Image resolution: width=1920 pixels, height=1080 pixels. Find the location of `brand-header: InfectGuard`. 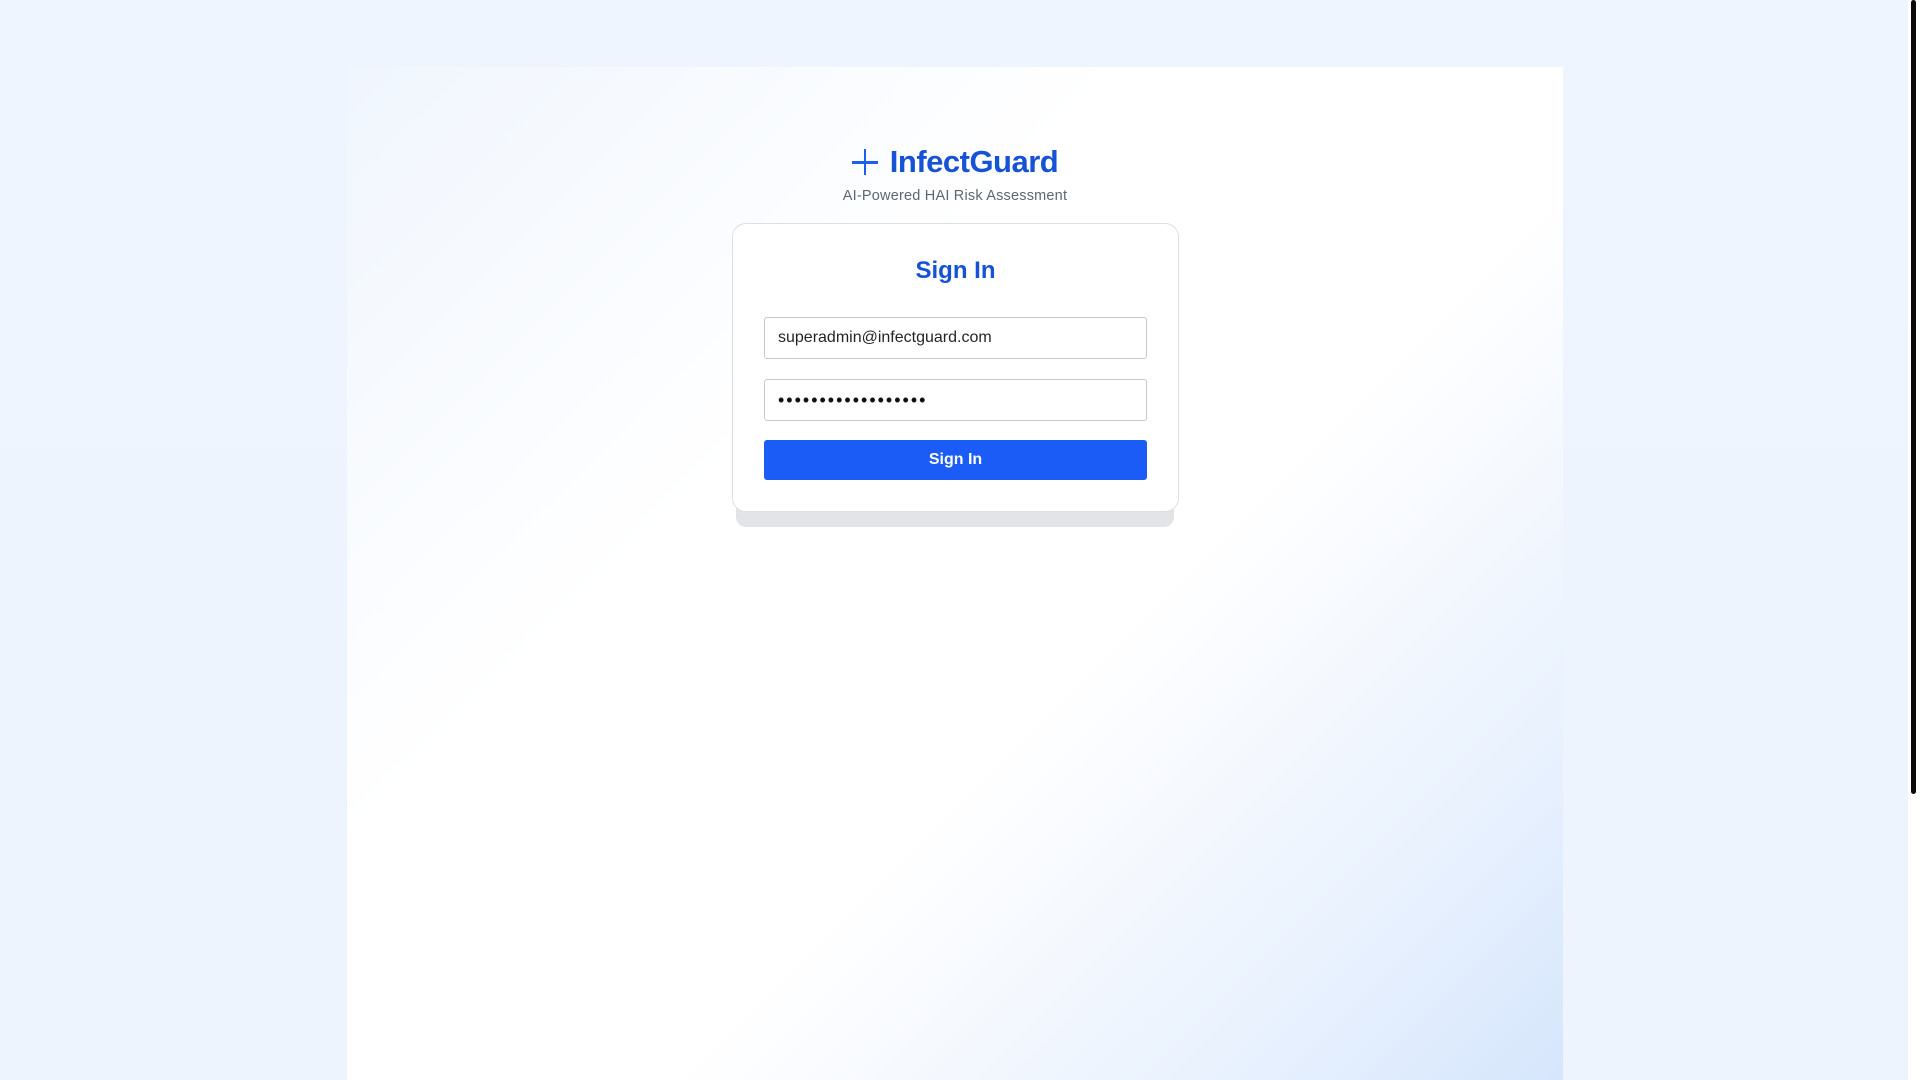

brand-header: InfectGuard is located at coordinates (955, 162).